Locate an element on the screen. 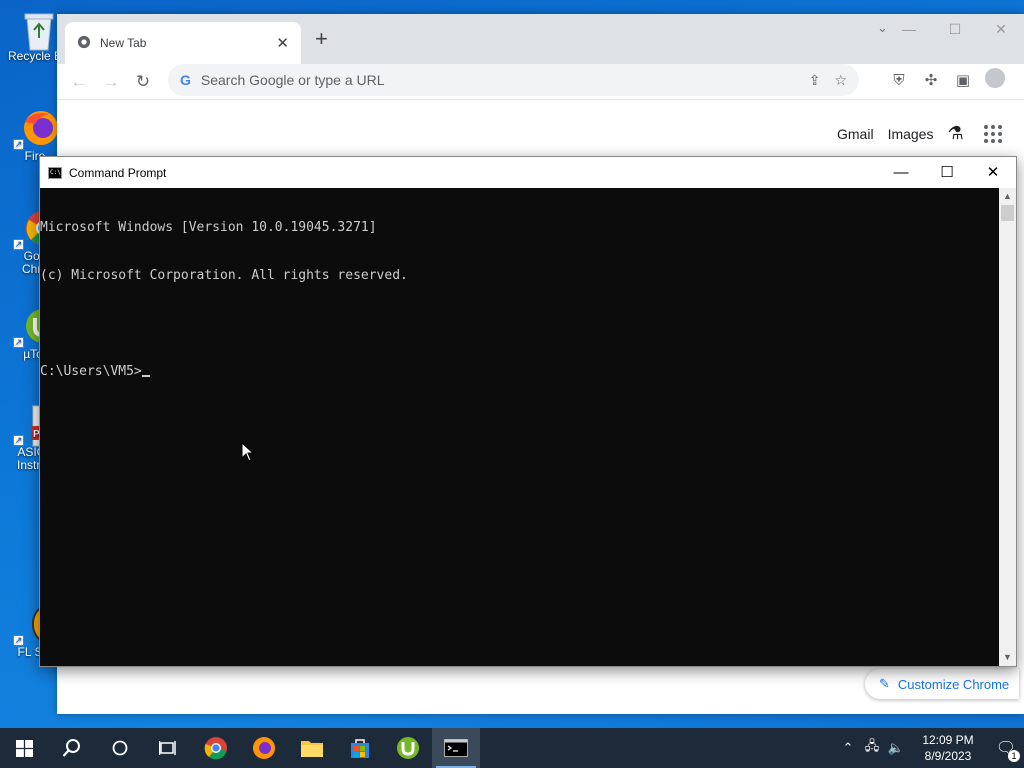 The height and width of the screenshot is (768, 1024). images-link: Images is located at coordinates (911, 134).